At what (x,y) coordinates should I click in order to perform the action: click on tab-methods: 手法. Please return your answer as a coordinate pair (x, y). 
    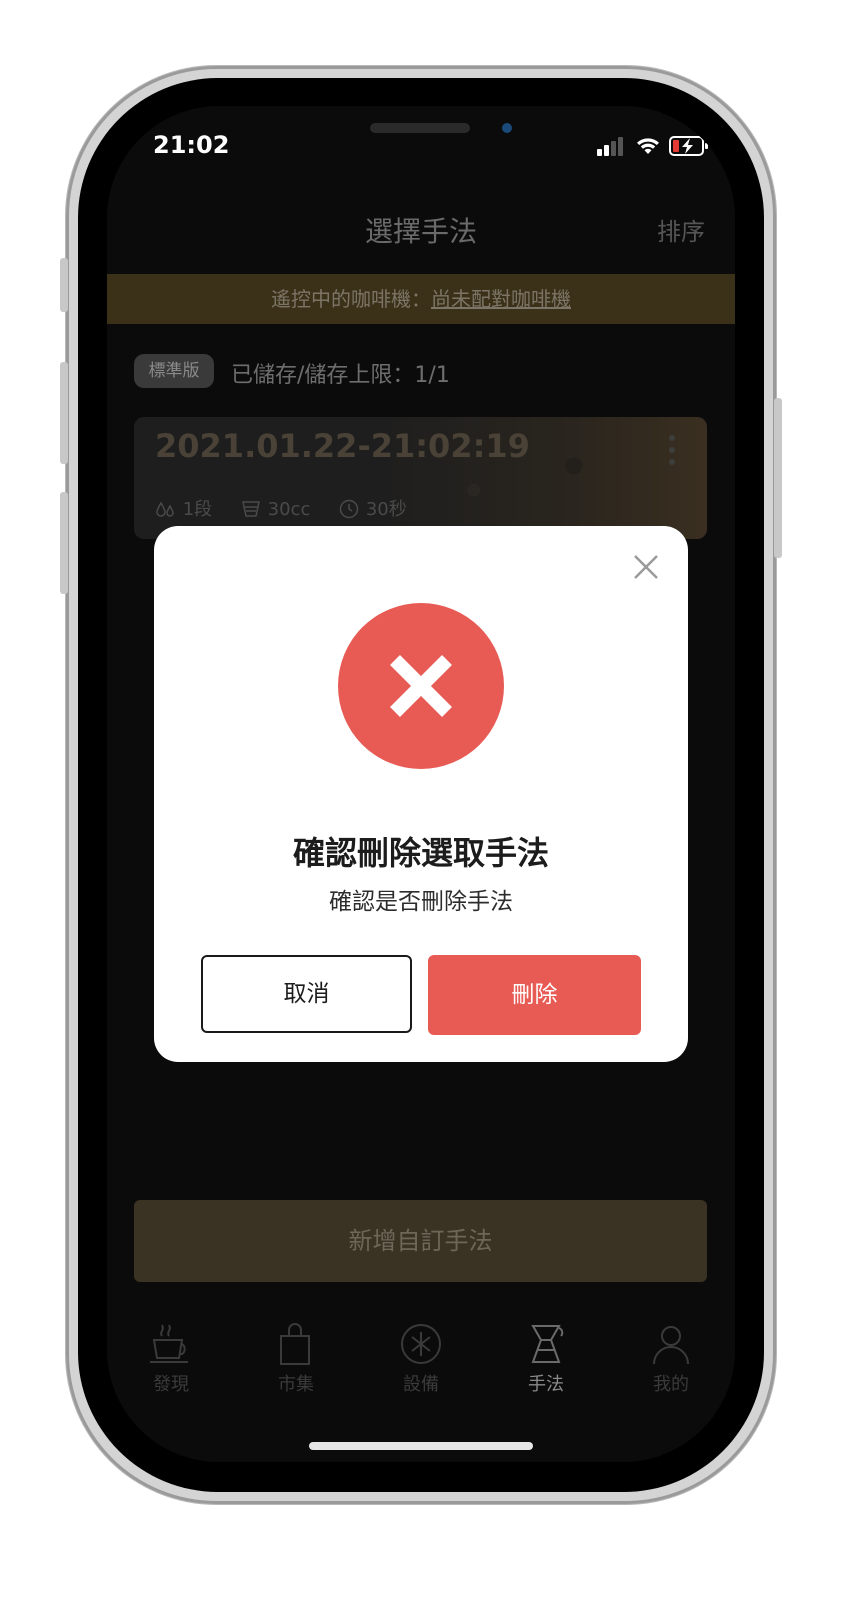
    Looking at the image, I should click on (546, 1359).